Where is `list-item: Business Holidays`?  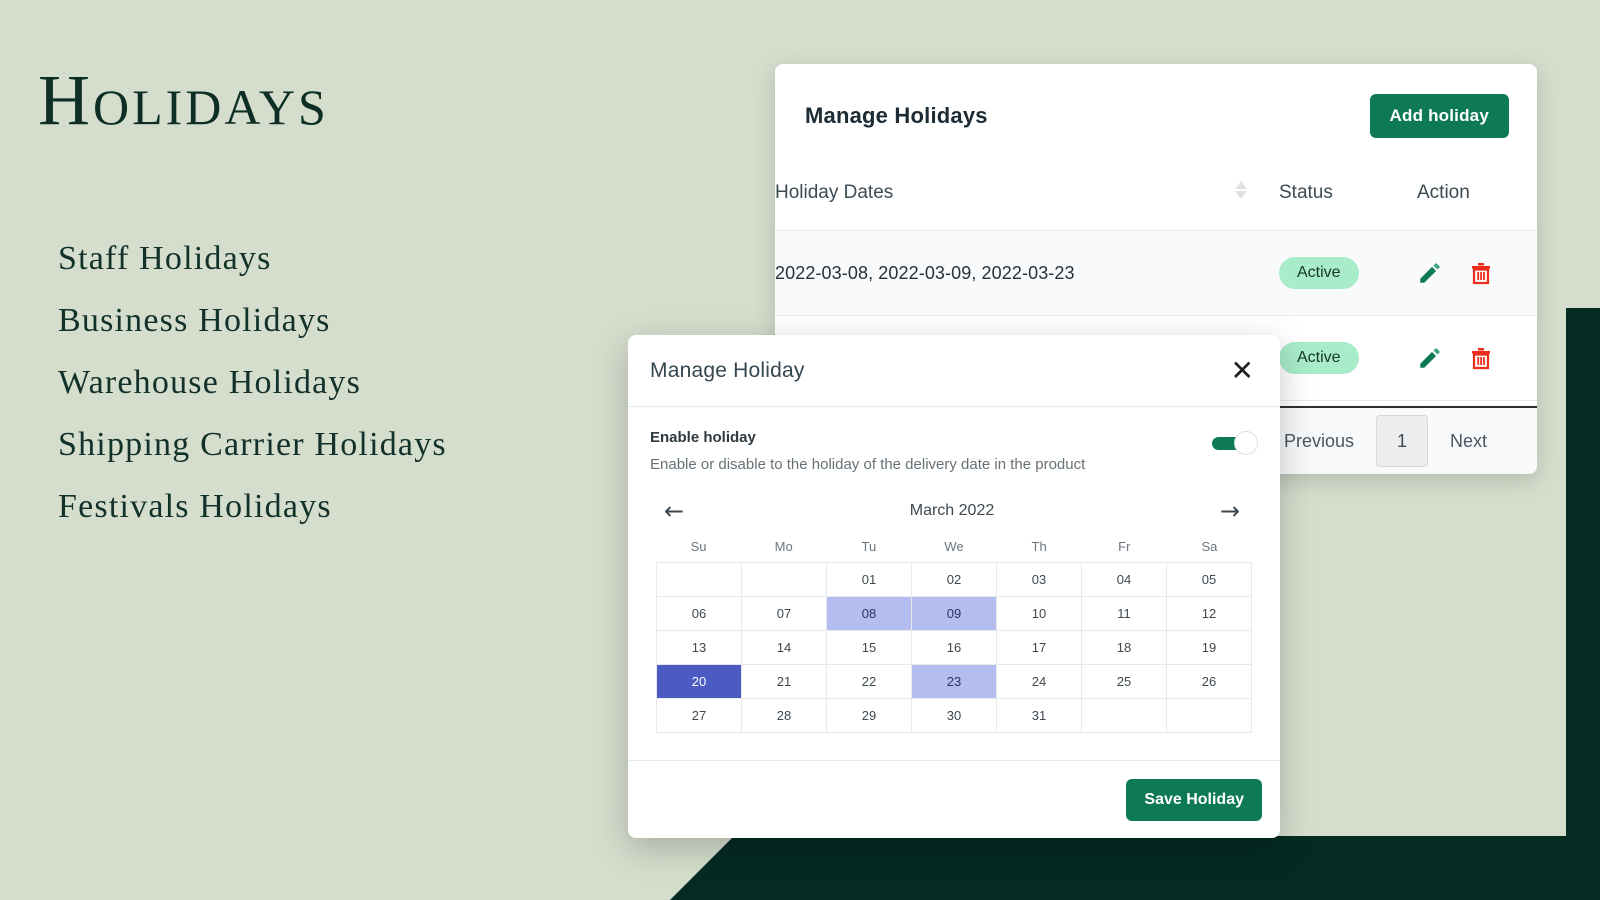
list-item: Business Holidays is located at coordinates (194, 320).